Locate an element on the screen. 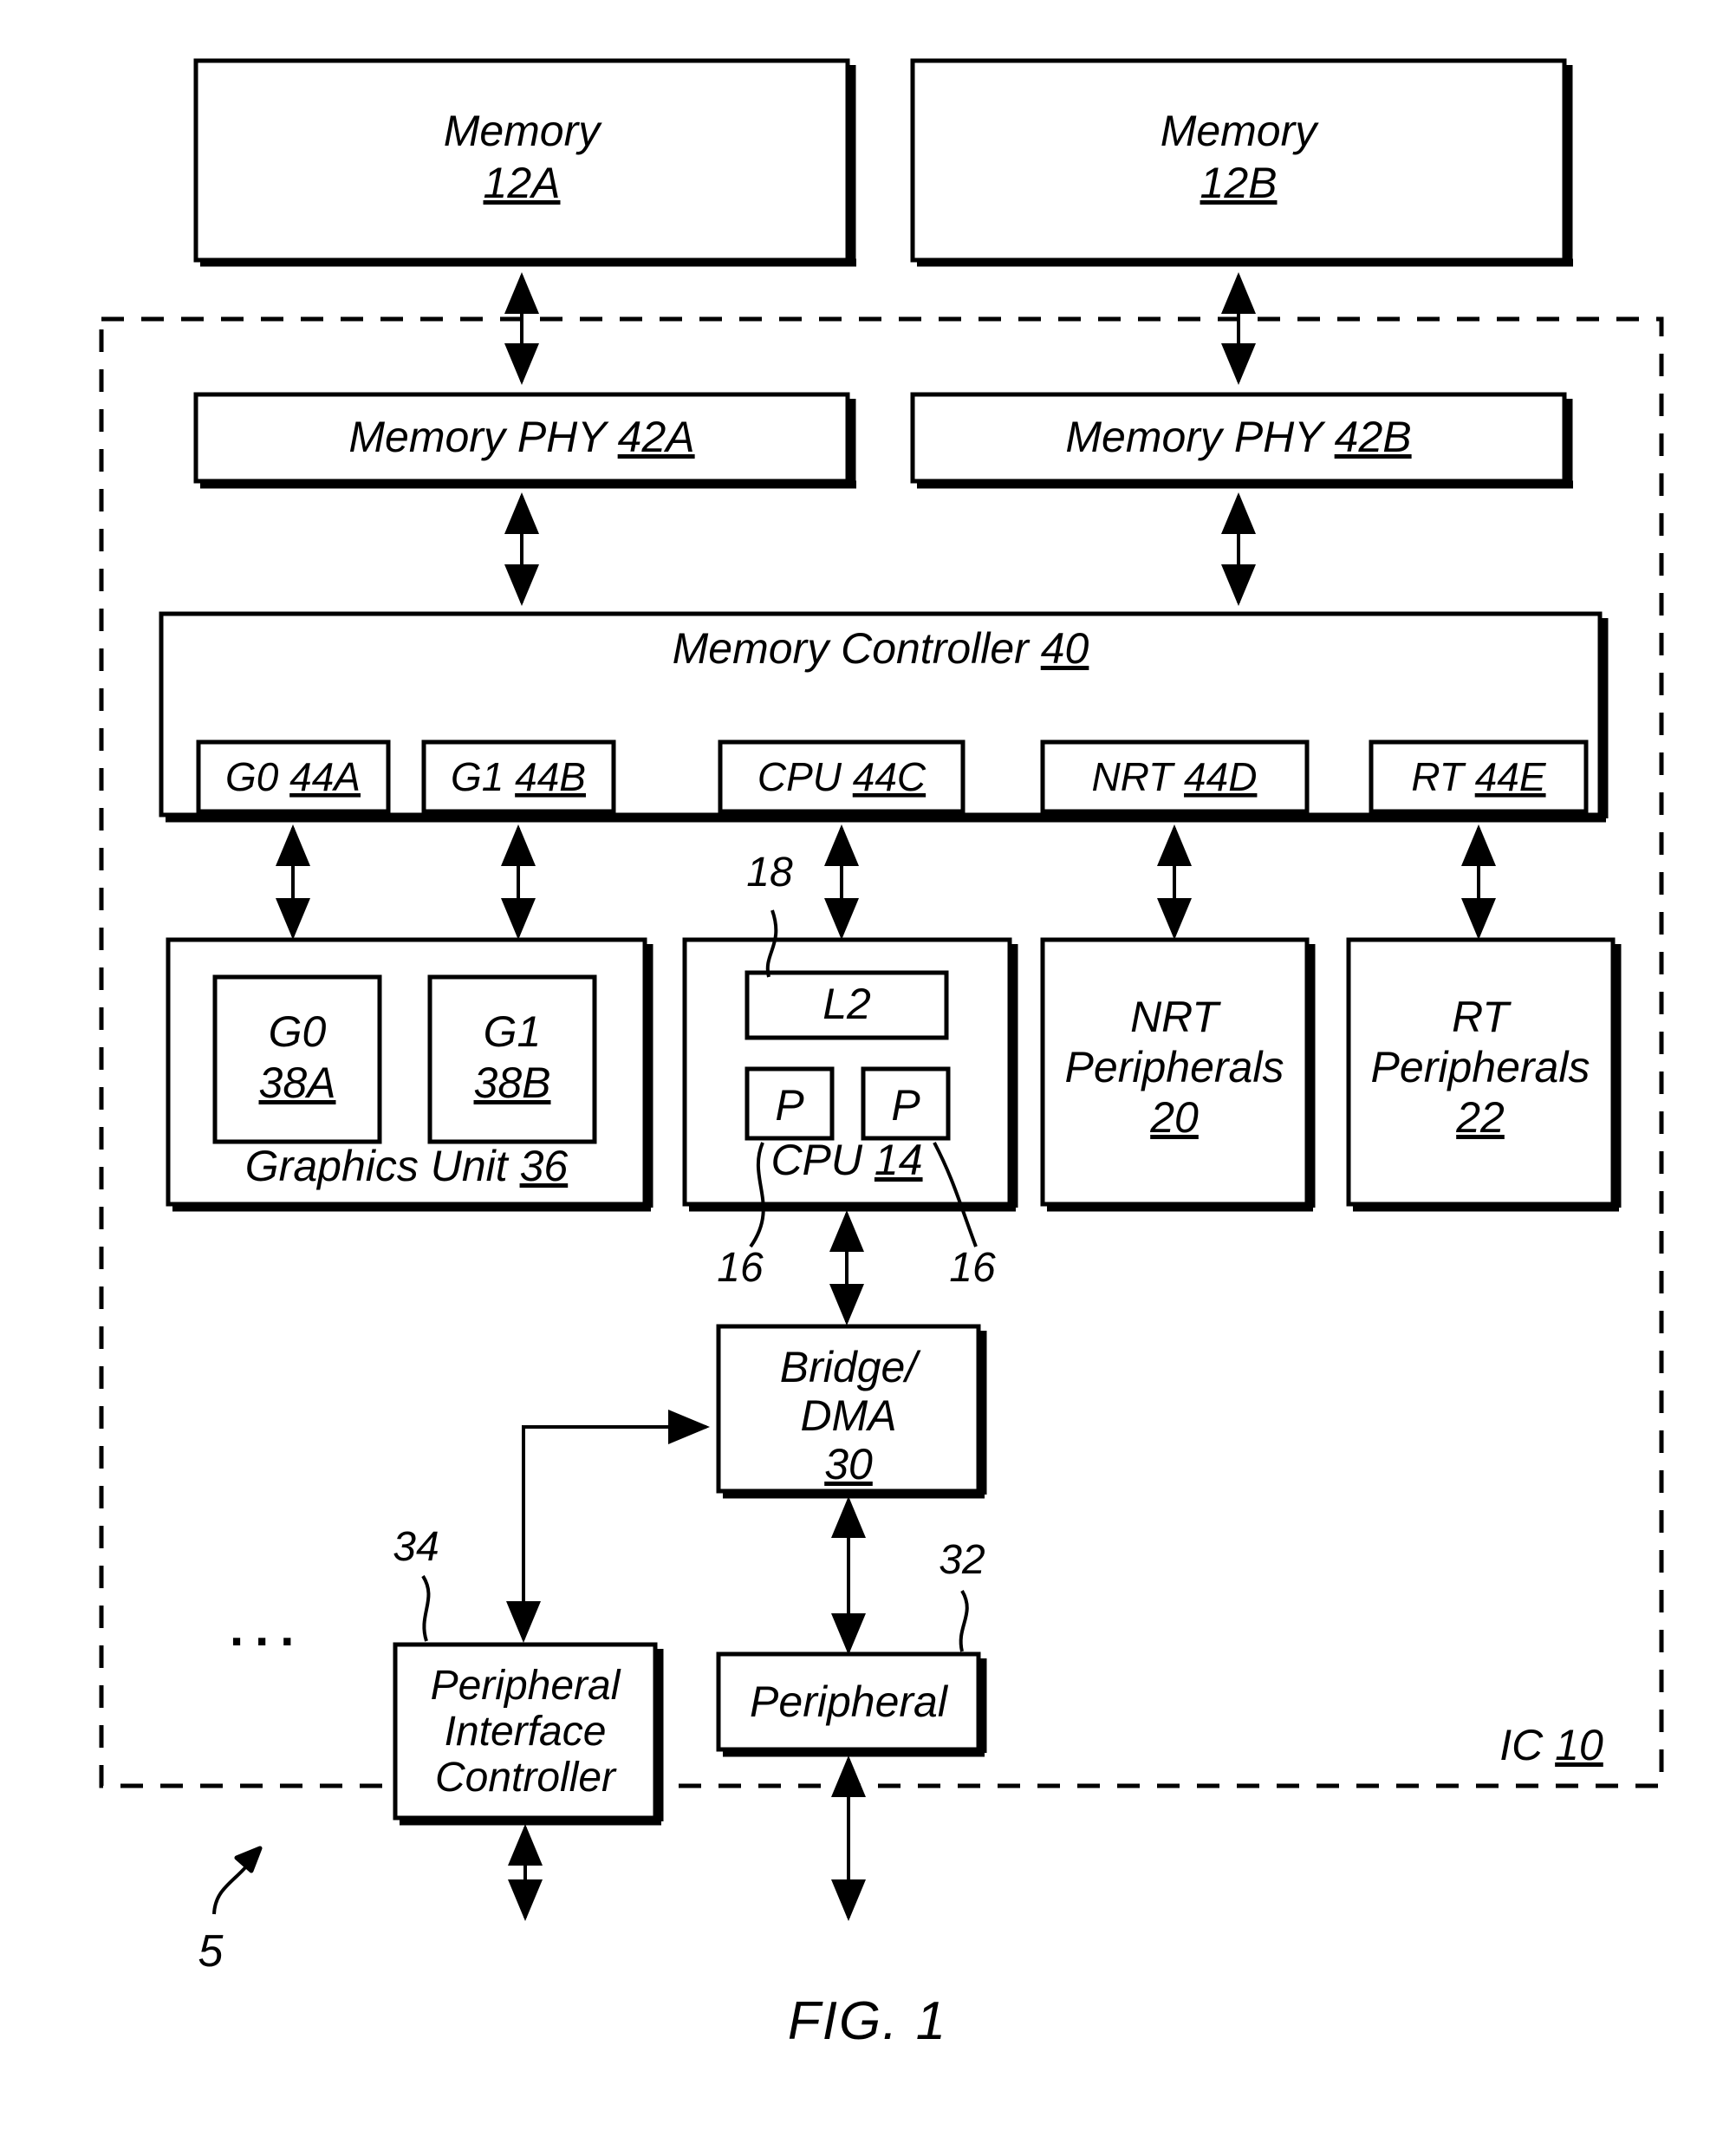 This screenshot has height=2130, width=1736. memory-12b-label: Memory is located at coordinates (1240, 131).